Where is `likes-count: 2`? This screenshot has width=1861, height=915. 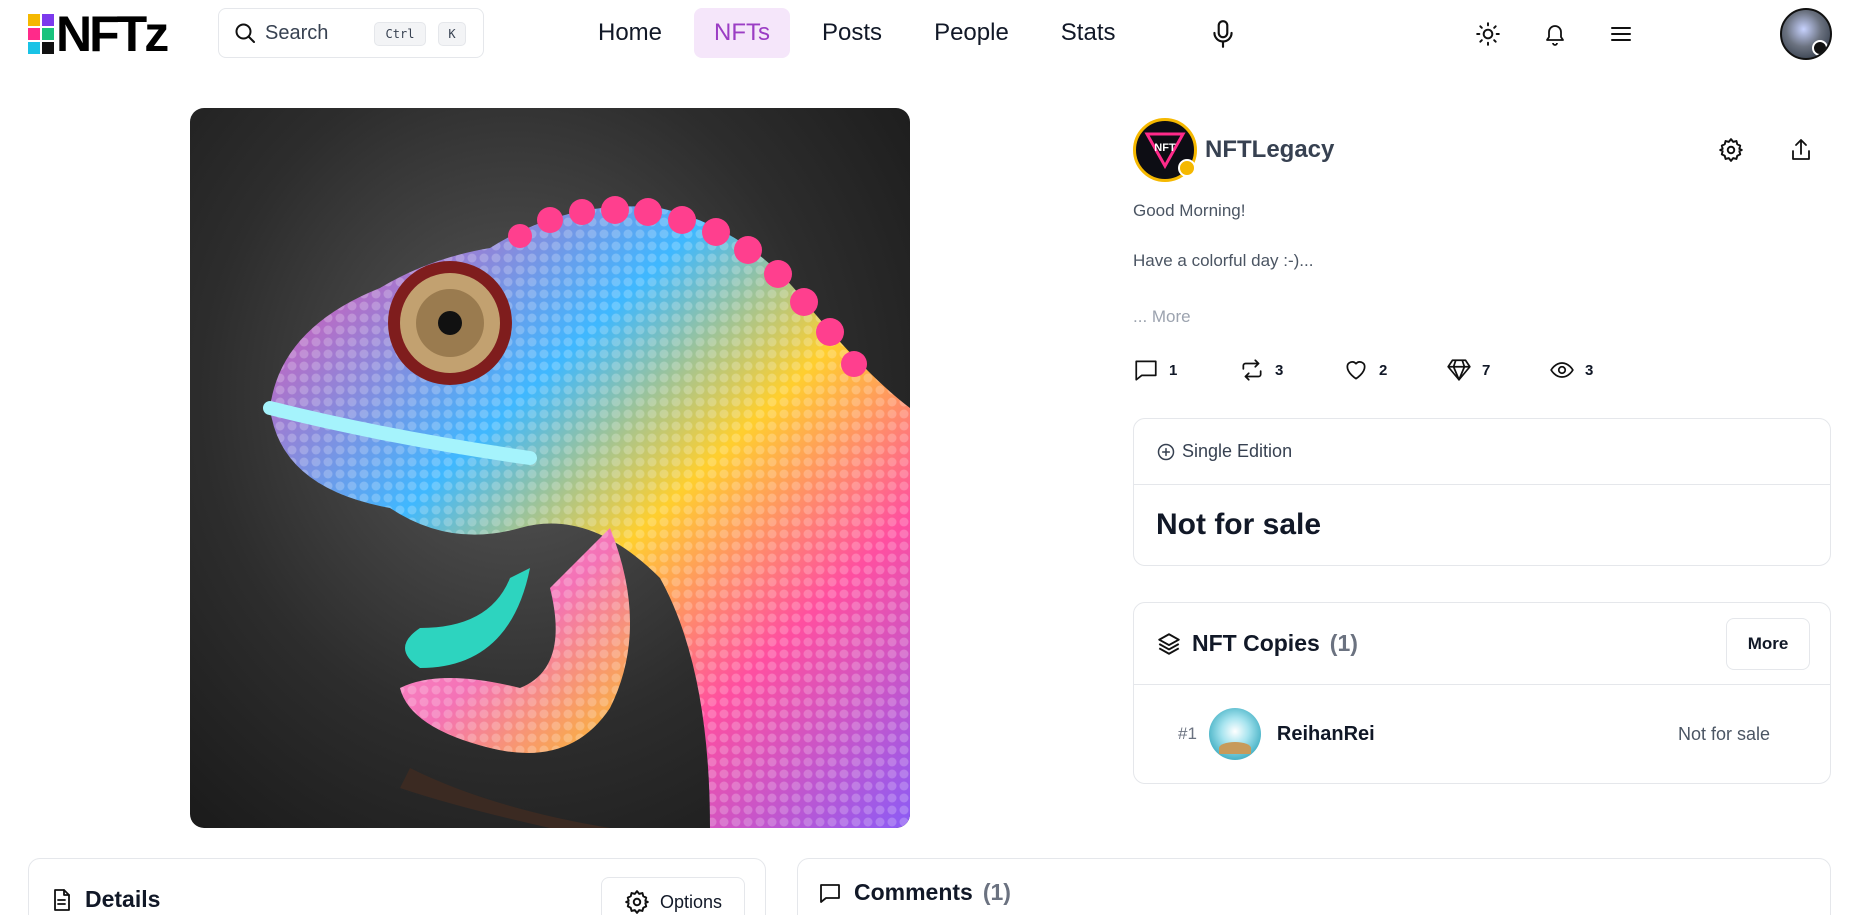
likes-count: 2 is located at coordinates (1383, 370).